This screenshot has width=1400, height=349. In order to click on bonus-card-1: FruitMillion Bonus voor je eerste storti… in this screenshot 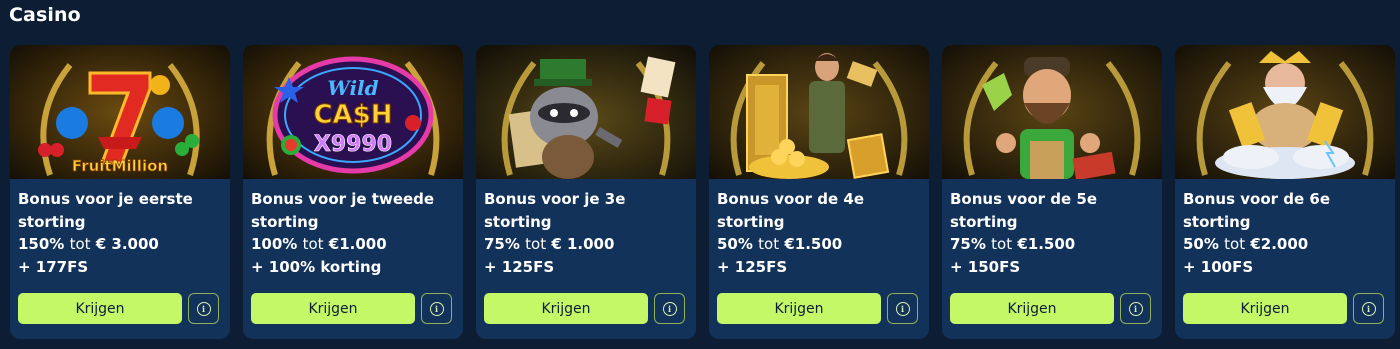, I will do `click(120, 192)`.